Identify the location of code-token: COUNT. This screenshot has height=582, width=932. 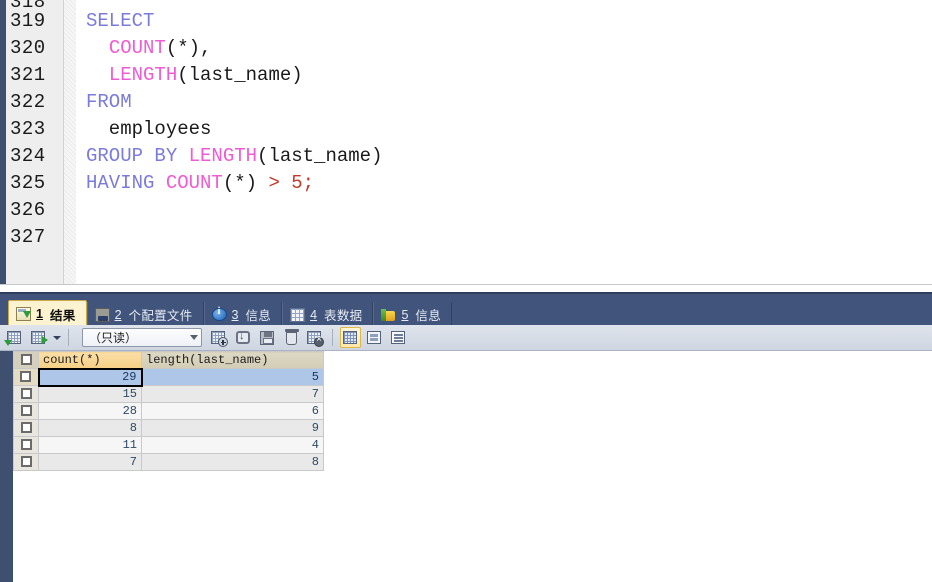
(137, 48).